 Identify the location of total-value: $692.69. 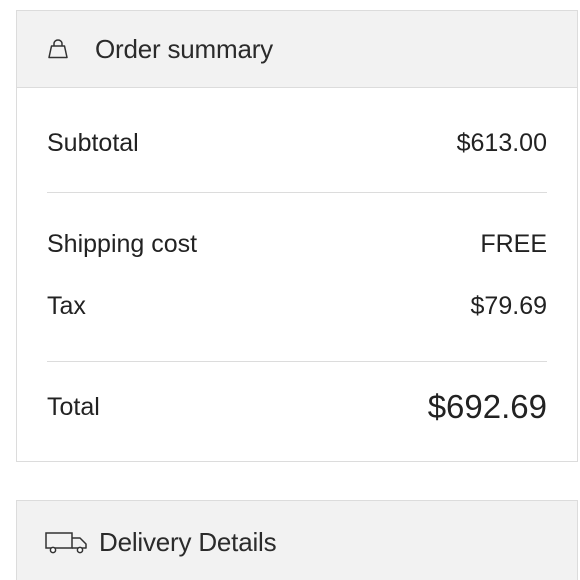
(487, 406).